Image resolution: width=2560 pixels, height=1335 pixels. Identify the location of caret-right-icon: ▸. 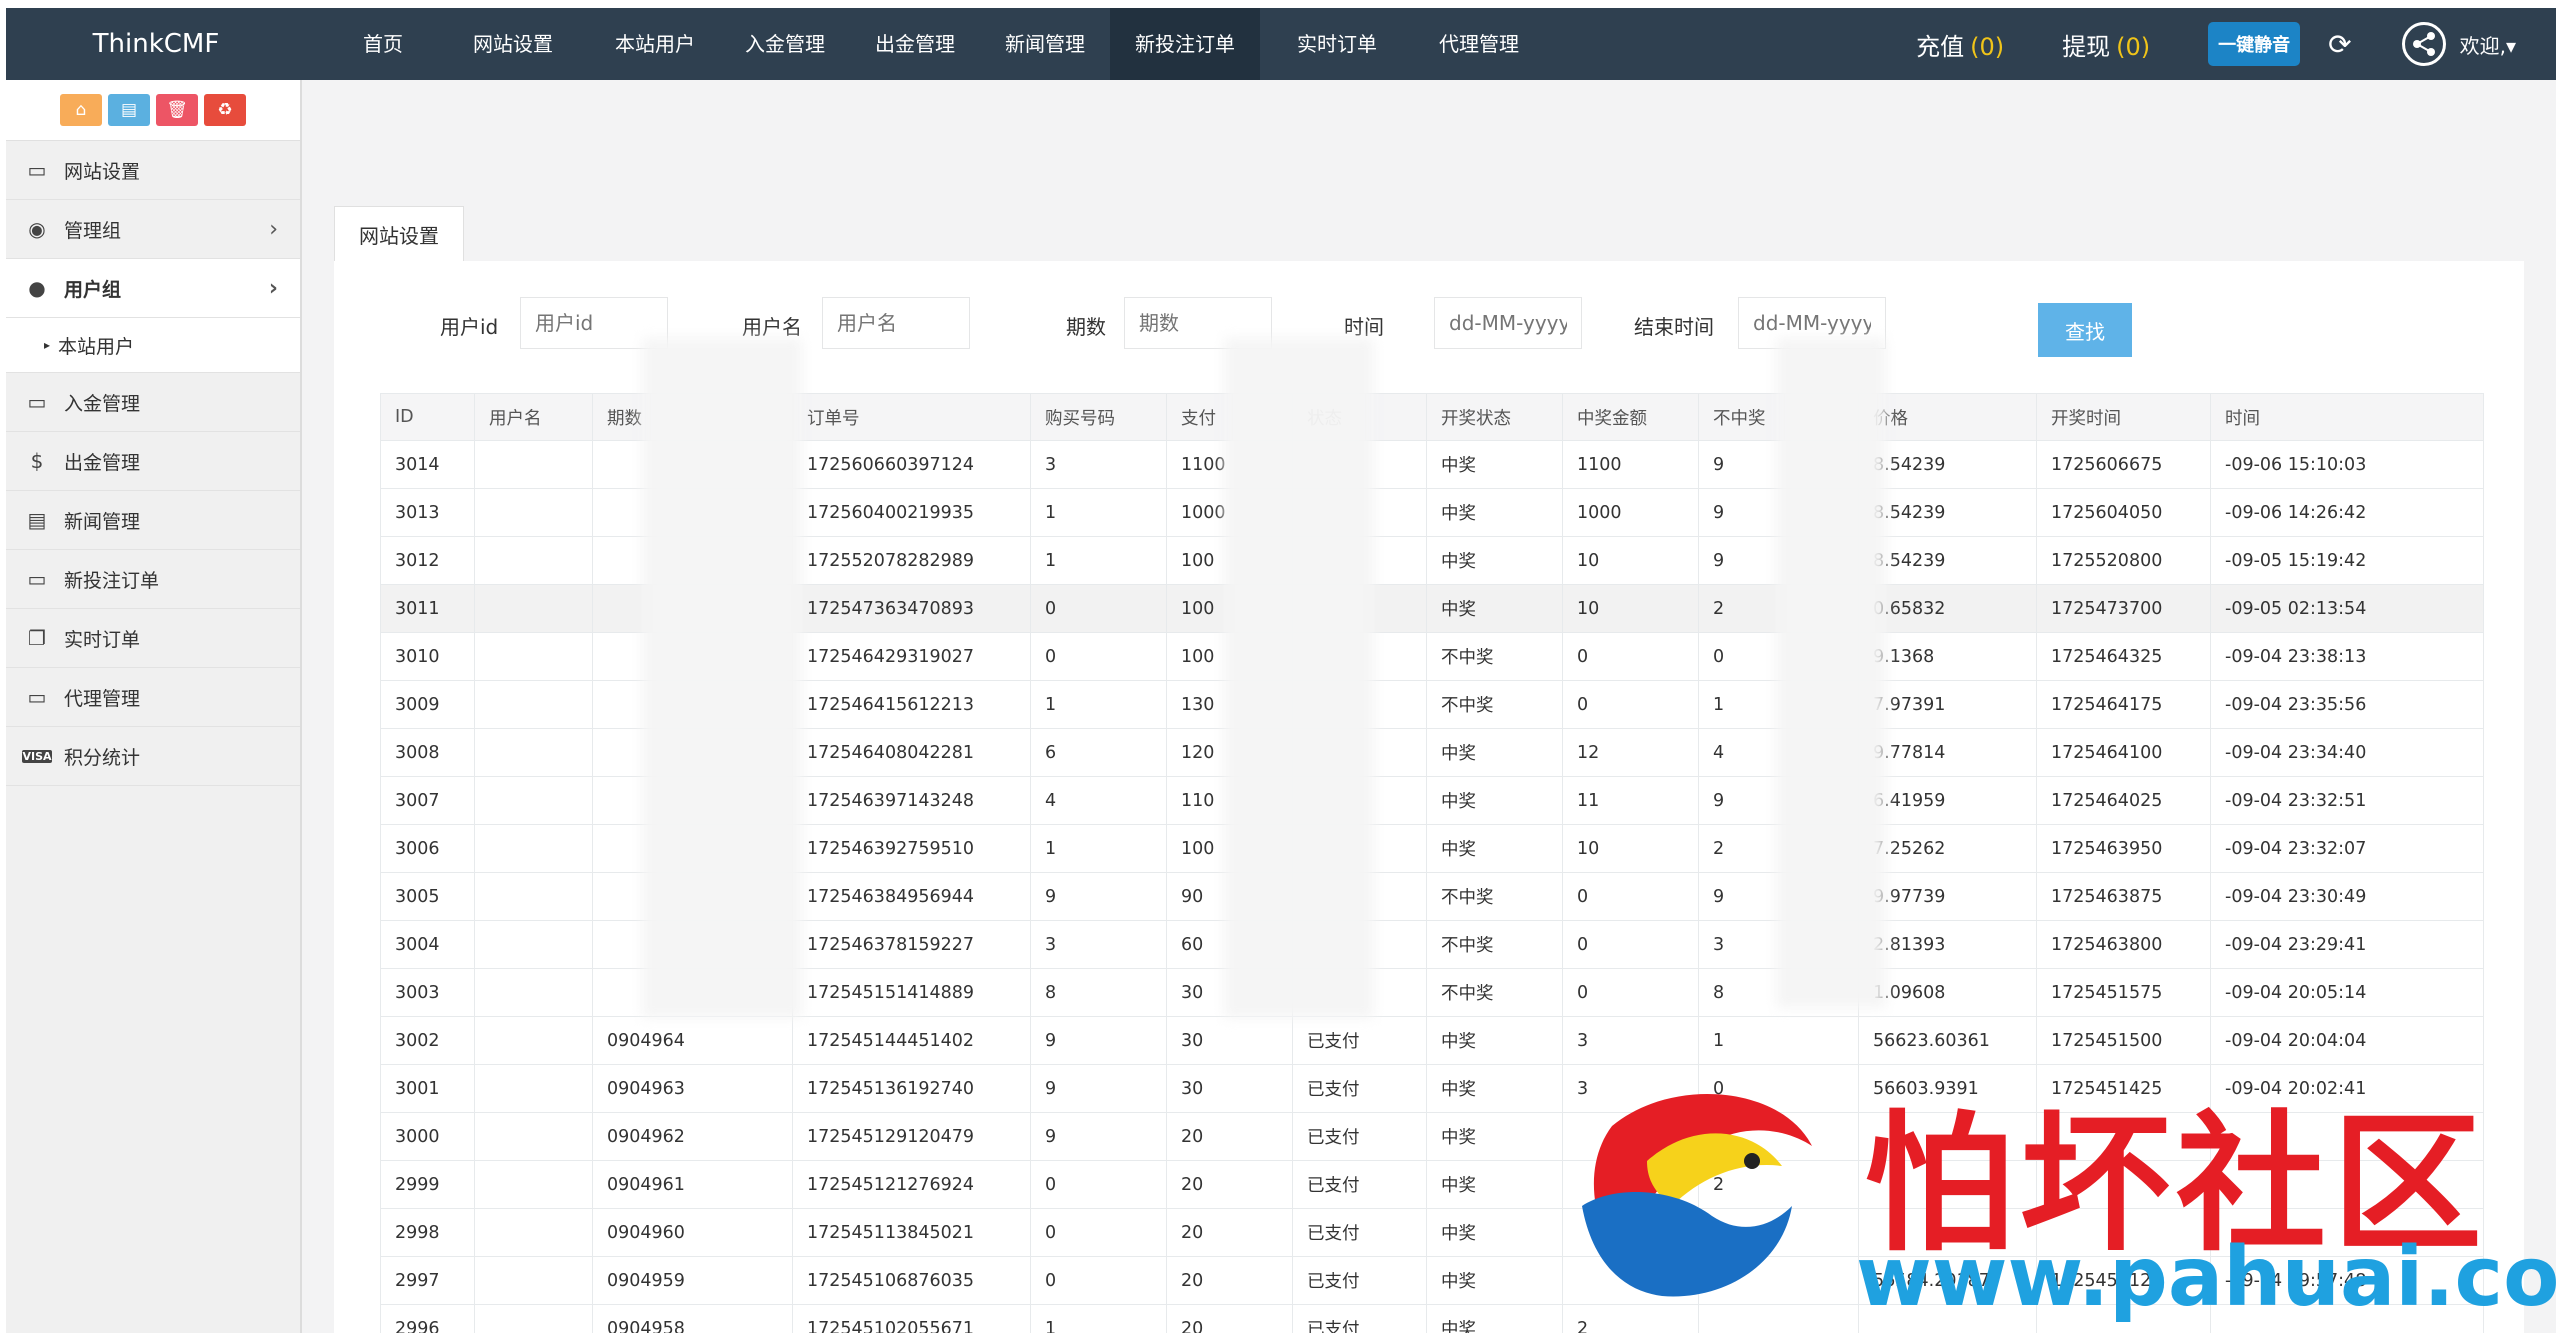
(47, 345).